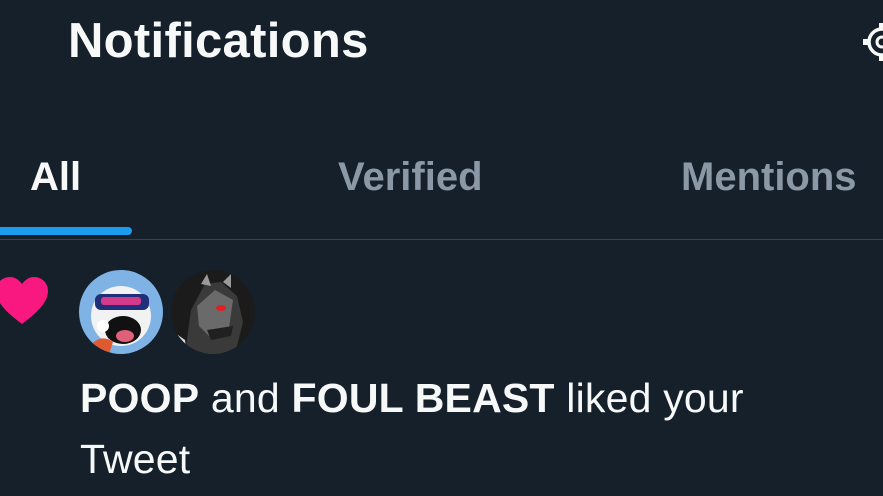 The height and width of the screenshot is (496, 883). What do you see at coordinates (769, 177) in the screenshot?
I see `tab-mentions: Mentions` at bounding box center [769, 177].